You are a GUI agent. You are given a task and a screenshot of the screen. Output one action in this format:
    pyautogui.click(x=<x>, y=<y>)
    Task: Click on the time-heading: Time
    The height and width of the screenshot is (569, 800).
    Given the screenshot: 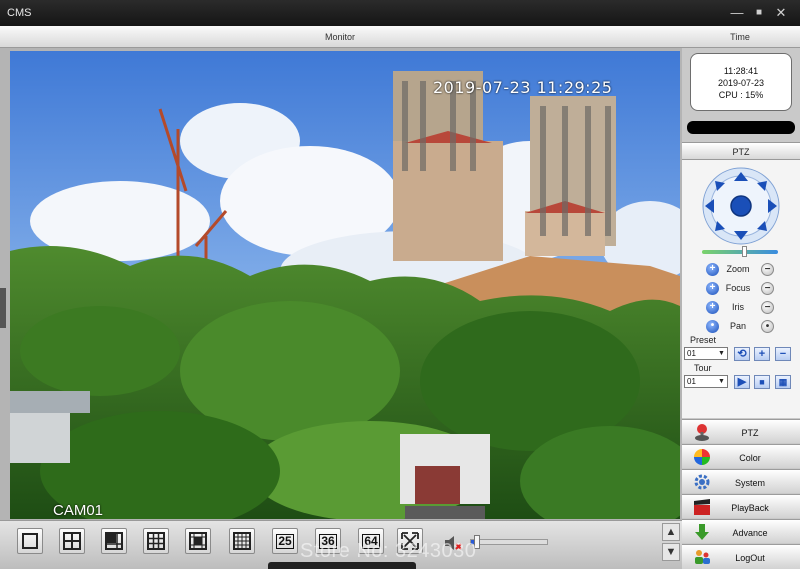 What is the action you would take?
    pyautogui.click(x=740, y=37)
    